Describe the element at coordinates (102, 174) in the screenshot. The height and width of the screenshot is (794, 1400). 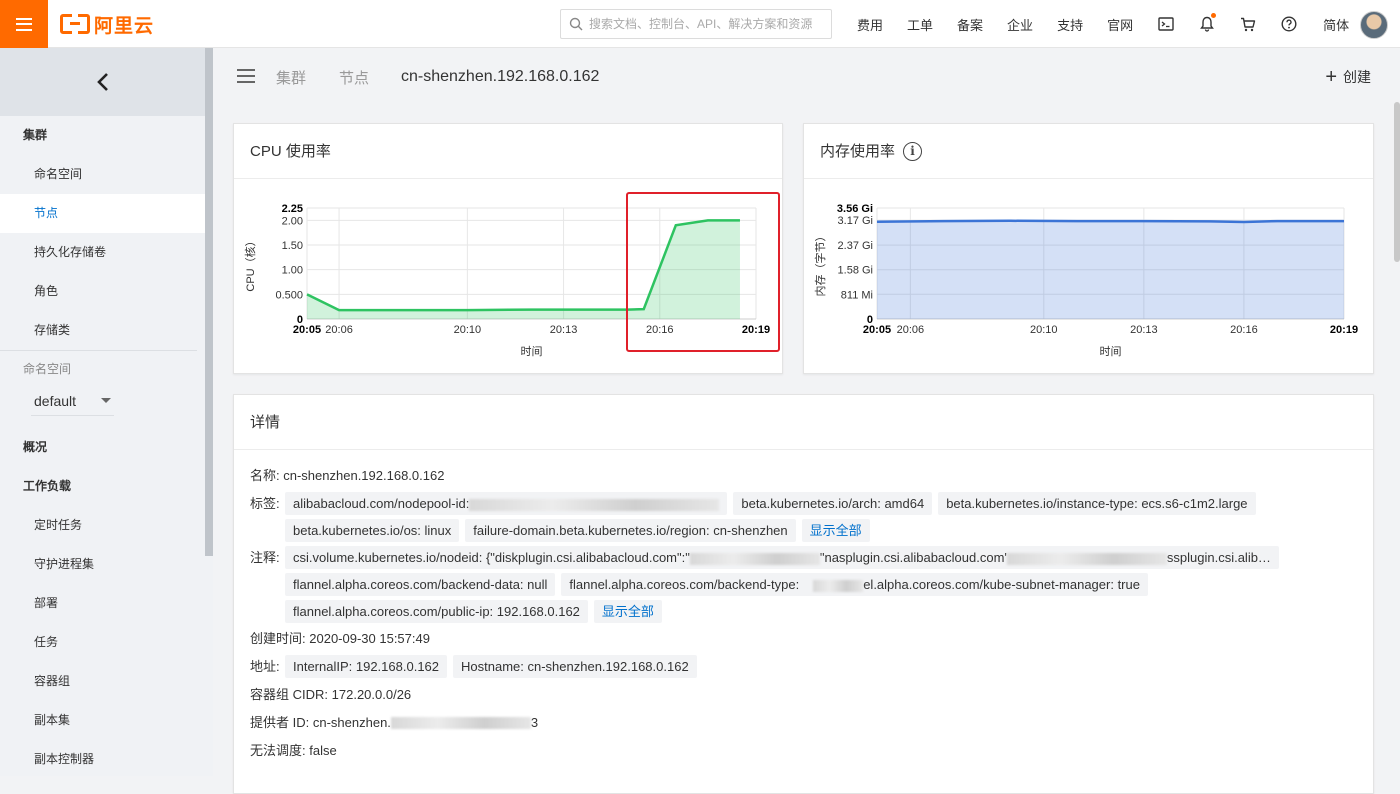
I see `sidebar-item-namespaces: 命名空间` at that location.